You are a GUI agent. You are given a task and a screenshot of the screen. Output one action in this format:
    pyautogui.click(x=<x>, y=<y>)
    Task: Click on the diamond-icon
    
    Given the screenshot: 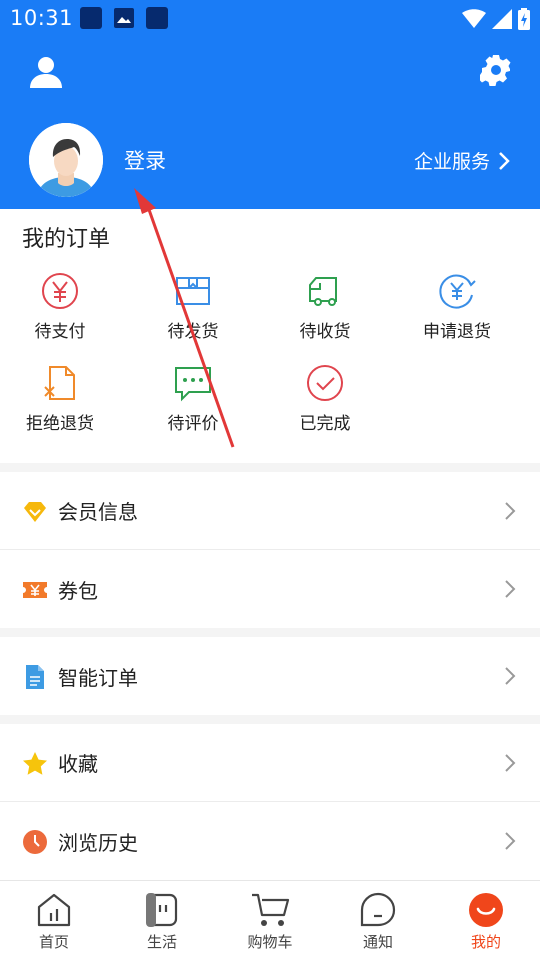 What is the action you would take?
    pyautogui.click(x=35, y=512)
    